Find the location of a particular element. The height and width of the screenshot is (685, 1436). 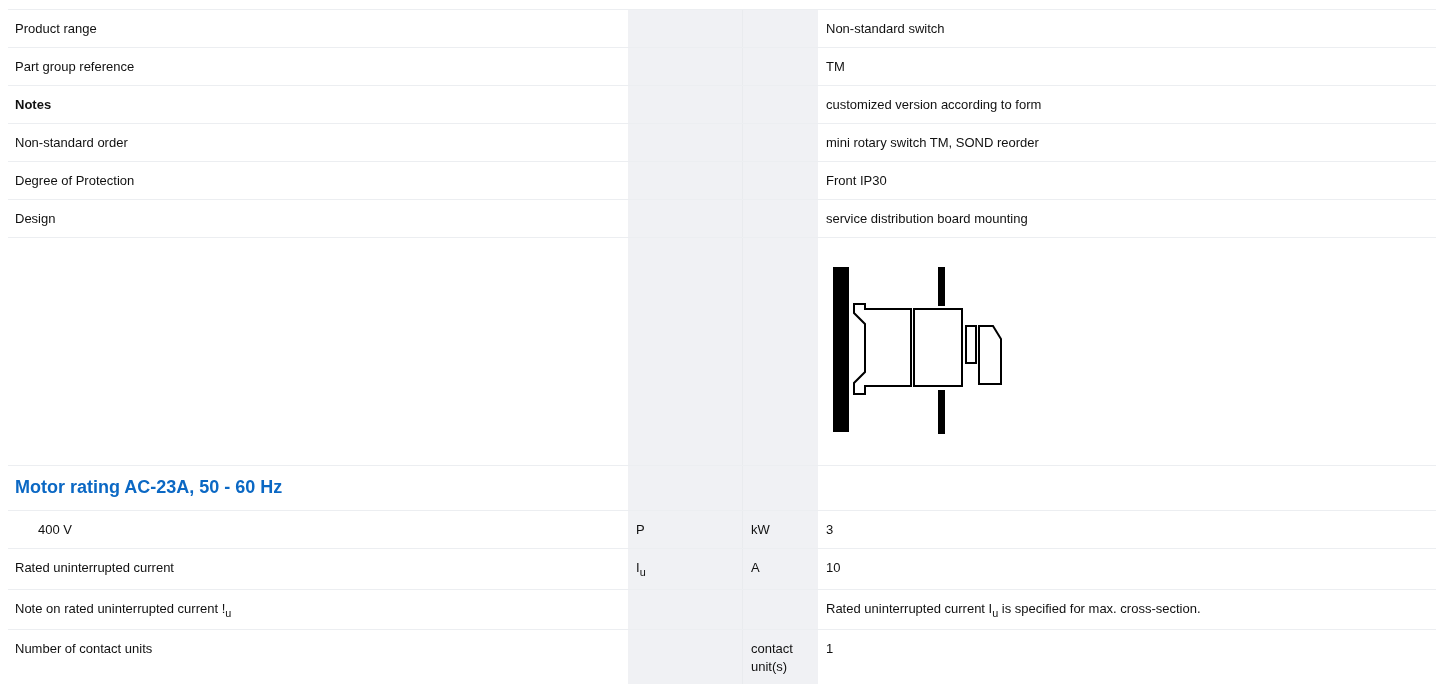

symbol-cell: I$_{u}$ is located at coordinates (685, 569).